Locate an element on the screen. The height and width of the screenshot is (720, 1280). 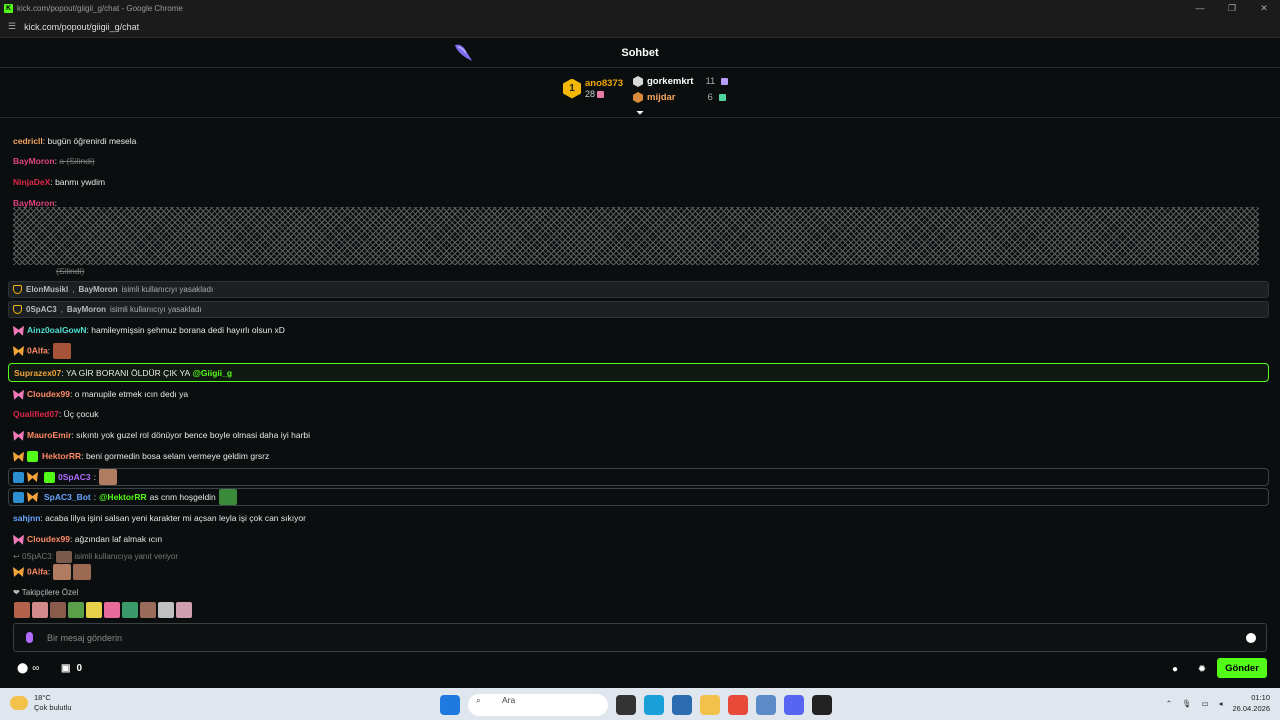
username: 0SpAC3 is located at coordinates (74, 477).